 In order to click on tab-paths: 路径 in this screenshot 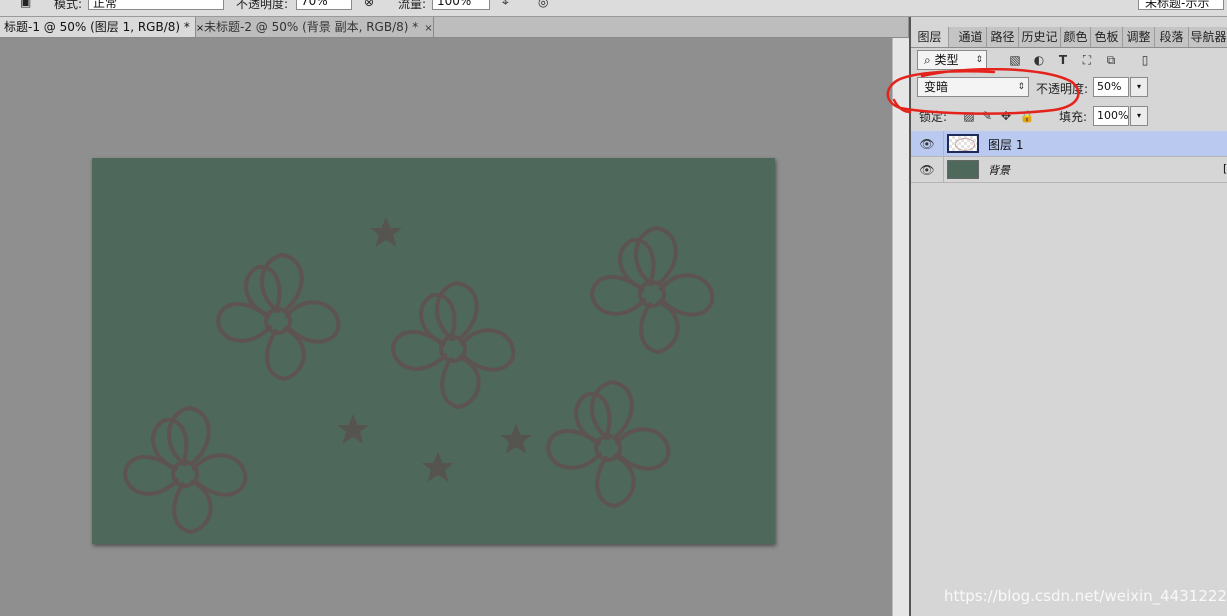, I will do `click(1003, 37)`.